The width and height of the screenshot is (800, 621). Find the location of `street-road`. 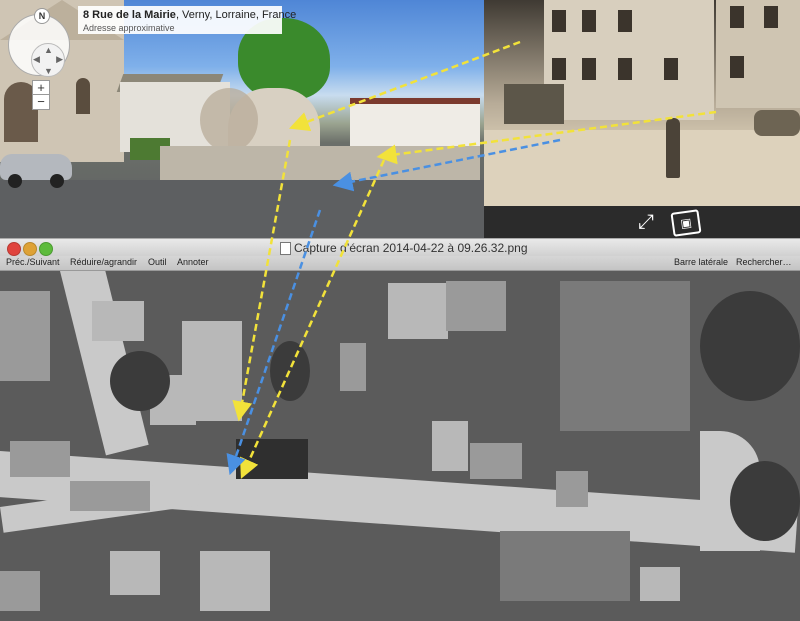

street-road is located at coordinates (242, 209).